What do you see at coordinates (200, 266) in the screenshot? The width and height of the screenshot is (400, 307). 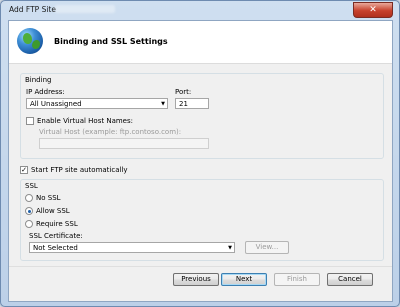 I see `footer-separator` at bounding box center [200, 266].